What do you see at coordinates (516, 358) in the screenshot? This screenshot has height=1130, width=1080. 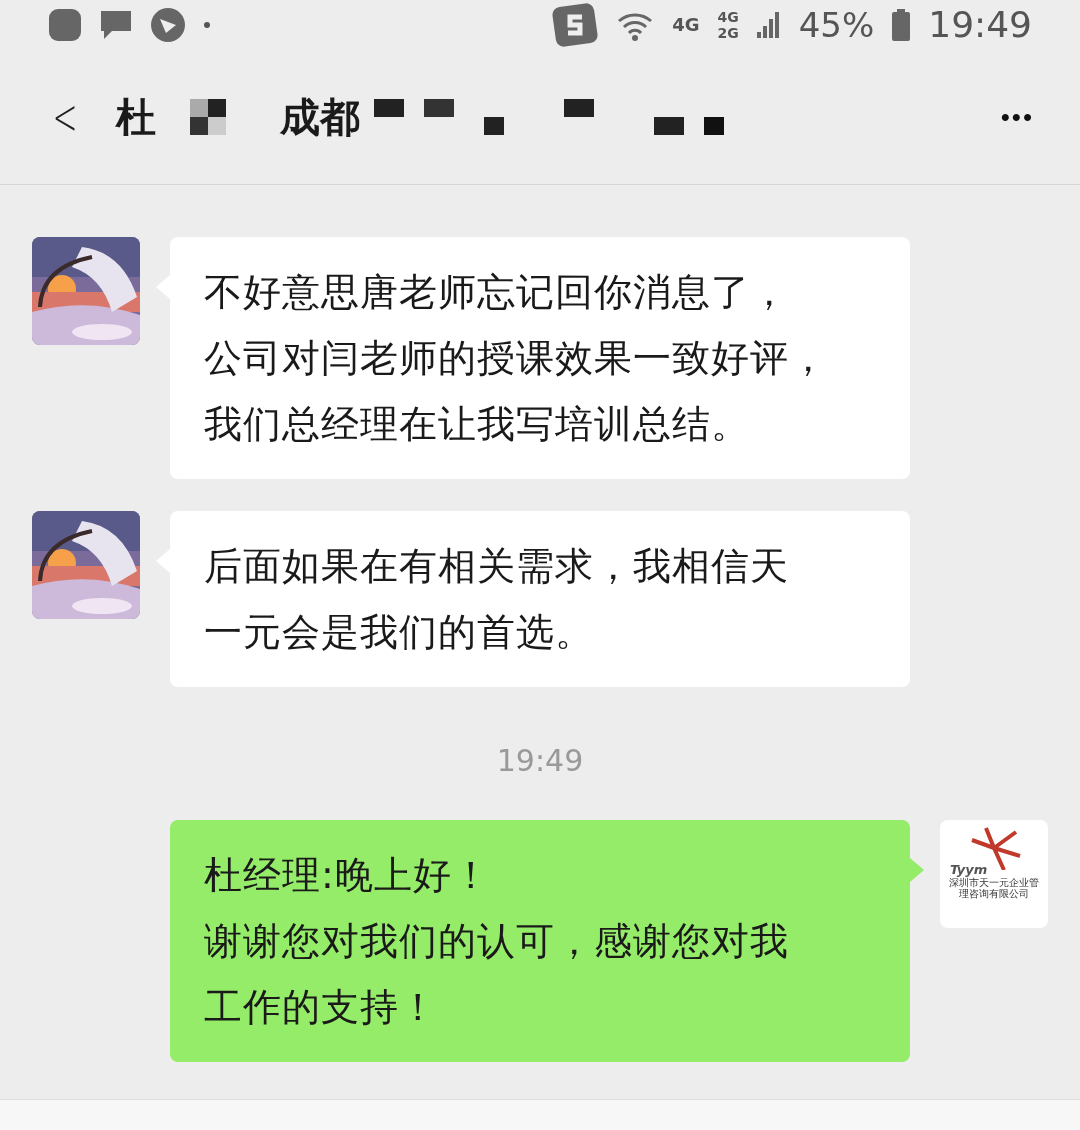 I see `message-text: 公司对闫老师的授课效果一致好评，` at bounding box center [516, 358].